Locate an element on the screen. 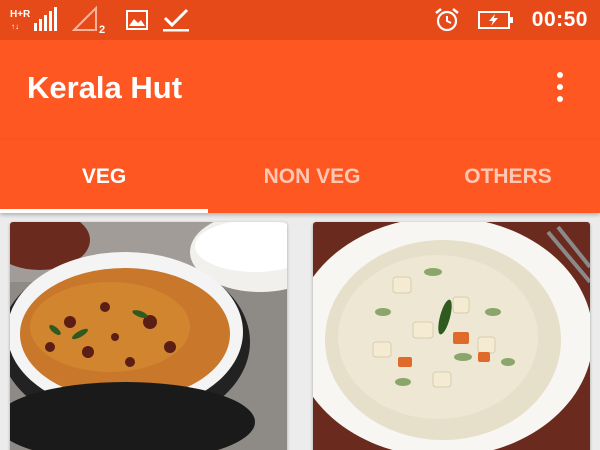  status-right-icons: 00:50 is located at coordinates (511, 20).